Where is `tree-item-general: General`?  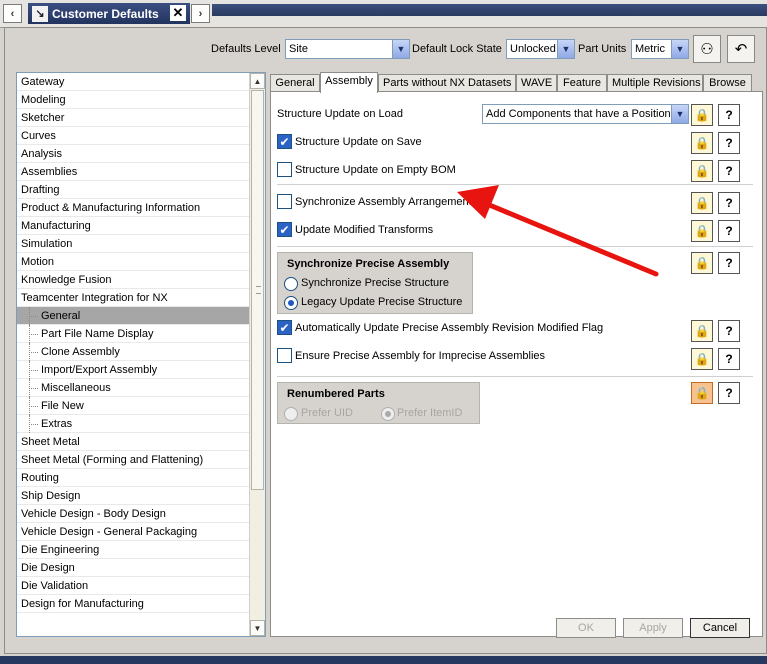
tree-item-general: General is located at coordinates (141, 316).